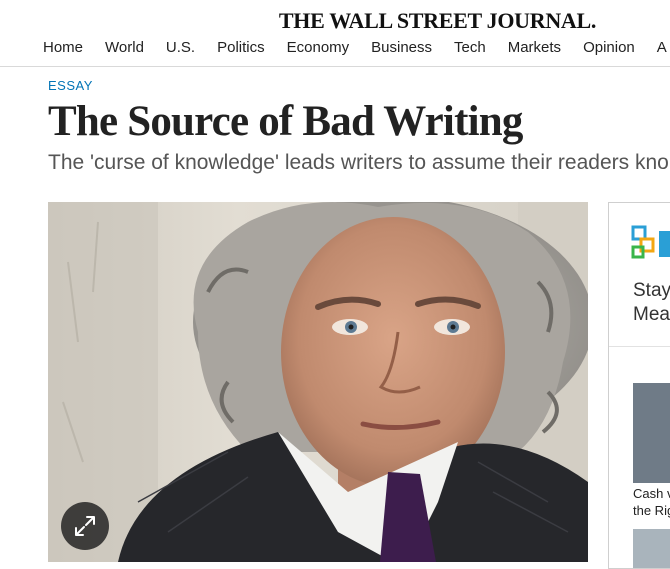 Image resolution: width=670 pixels, height=569 pixels. Describe the element at coordinates (534, 49) in the screenshot. I see `nav-item-markets: Markets` at that location.